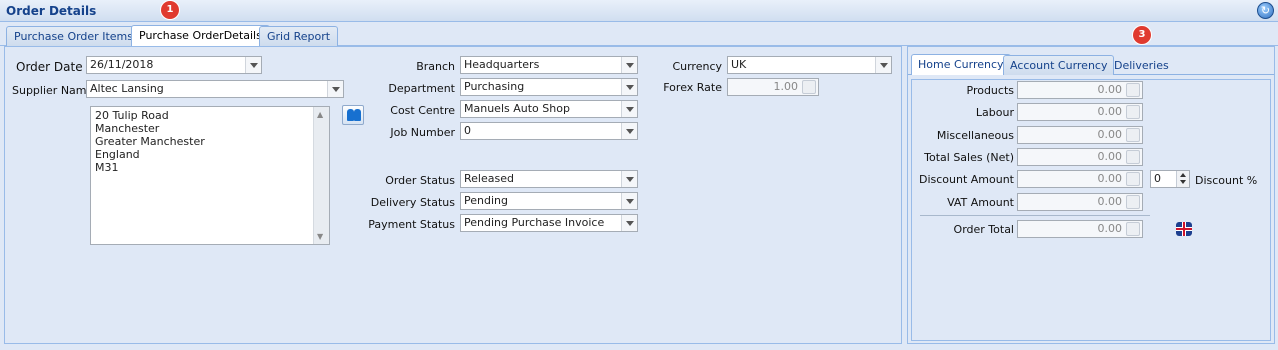 The height and width of the screenshot is (350, 1278). What do you see at coordinates (411, 224) in the screenshot?
I see `payment-status-label: Payment Status` at bounding box center [411, 224].